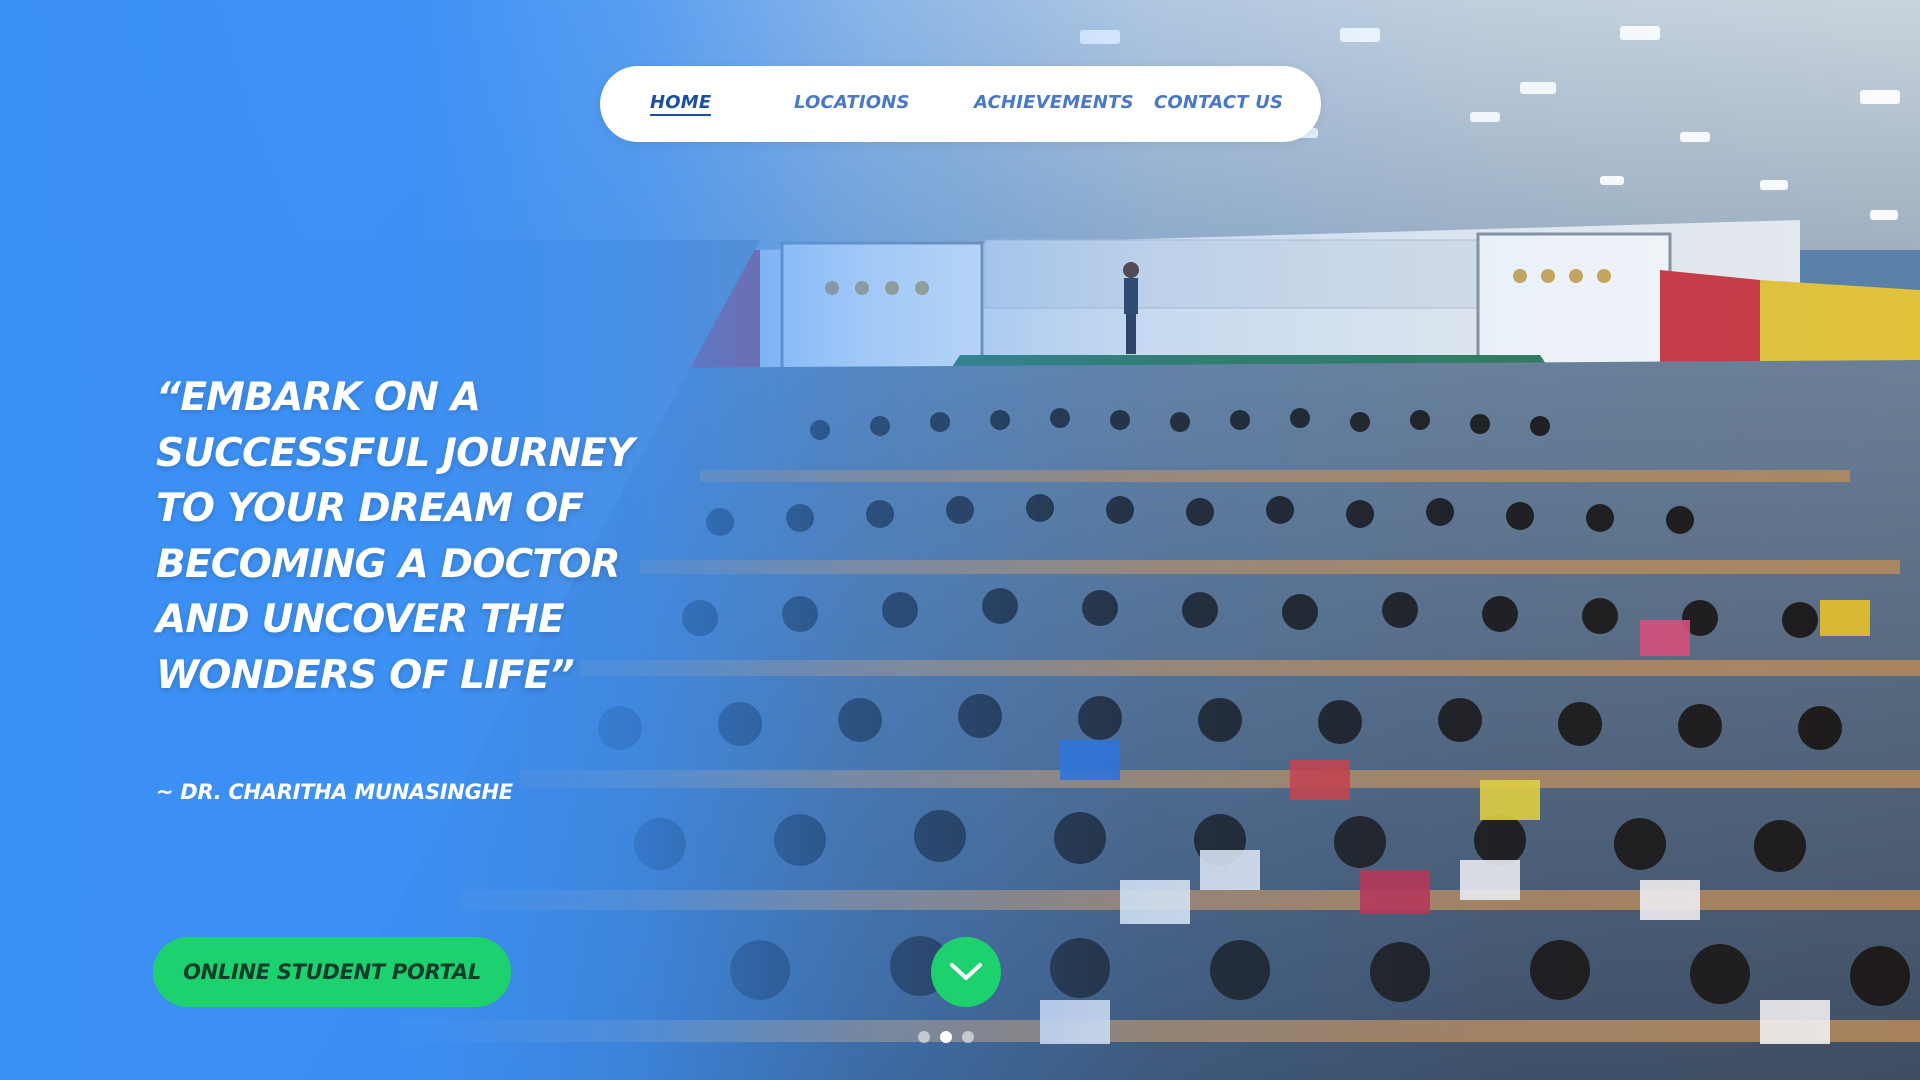 The image size is (1920, 1080). Describe the element at coordinates (332, 972) in the screenshot. I see `online-student-portal-button: ONLINE STUDENT PORTAL` at that location.